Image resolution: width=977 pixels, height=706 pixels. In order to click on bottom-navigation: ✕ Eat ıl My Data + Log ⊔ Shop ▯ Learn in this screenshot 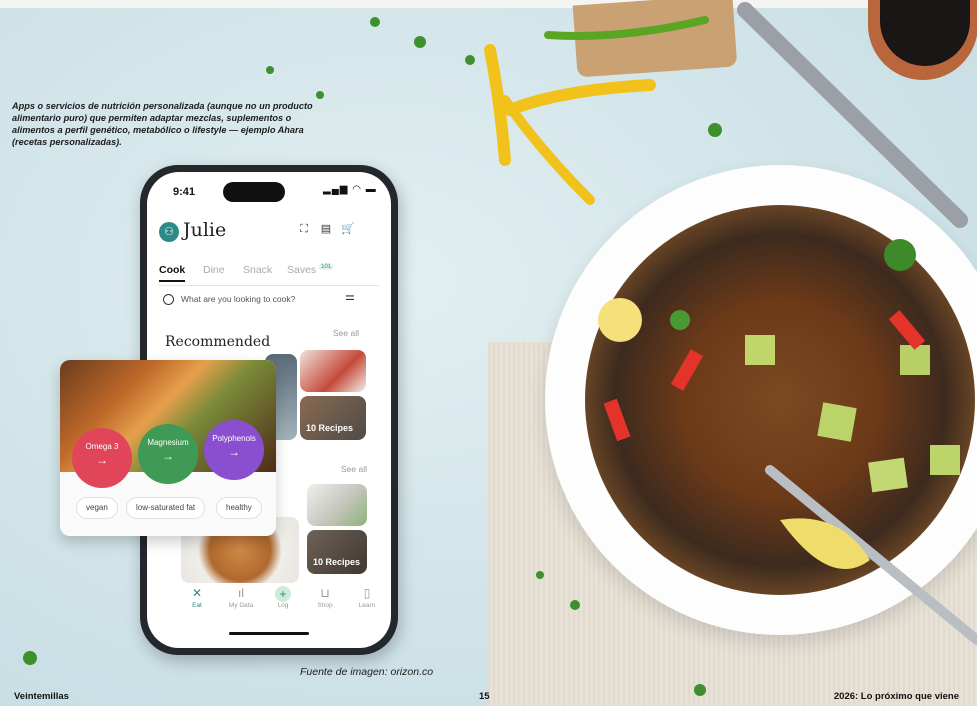, I will do `click(269, 607)`.